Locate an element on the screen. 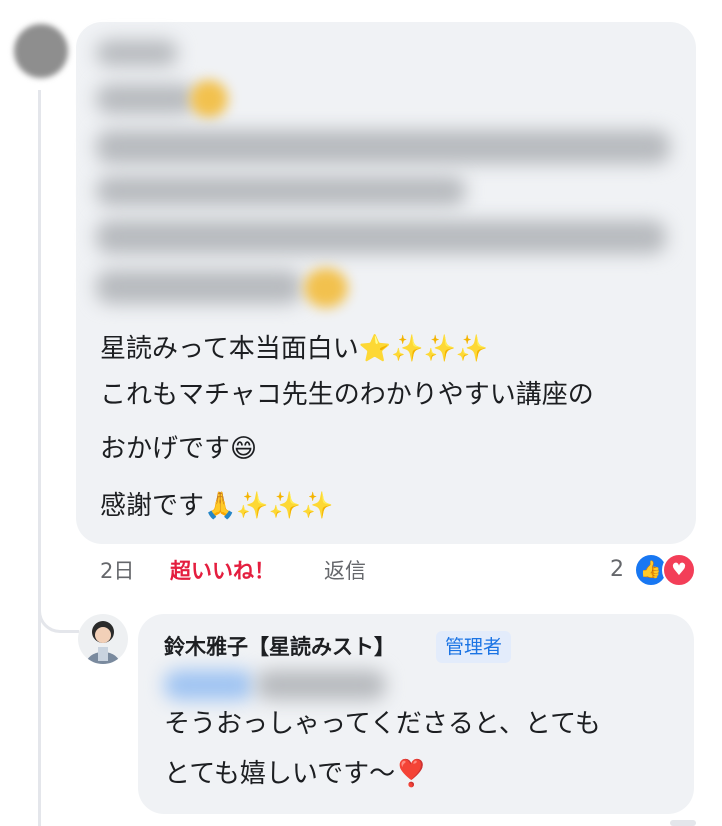  reaction-count: 2 is located at coordinates (617, 569).